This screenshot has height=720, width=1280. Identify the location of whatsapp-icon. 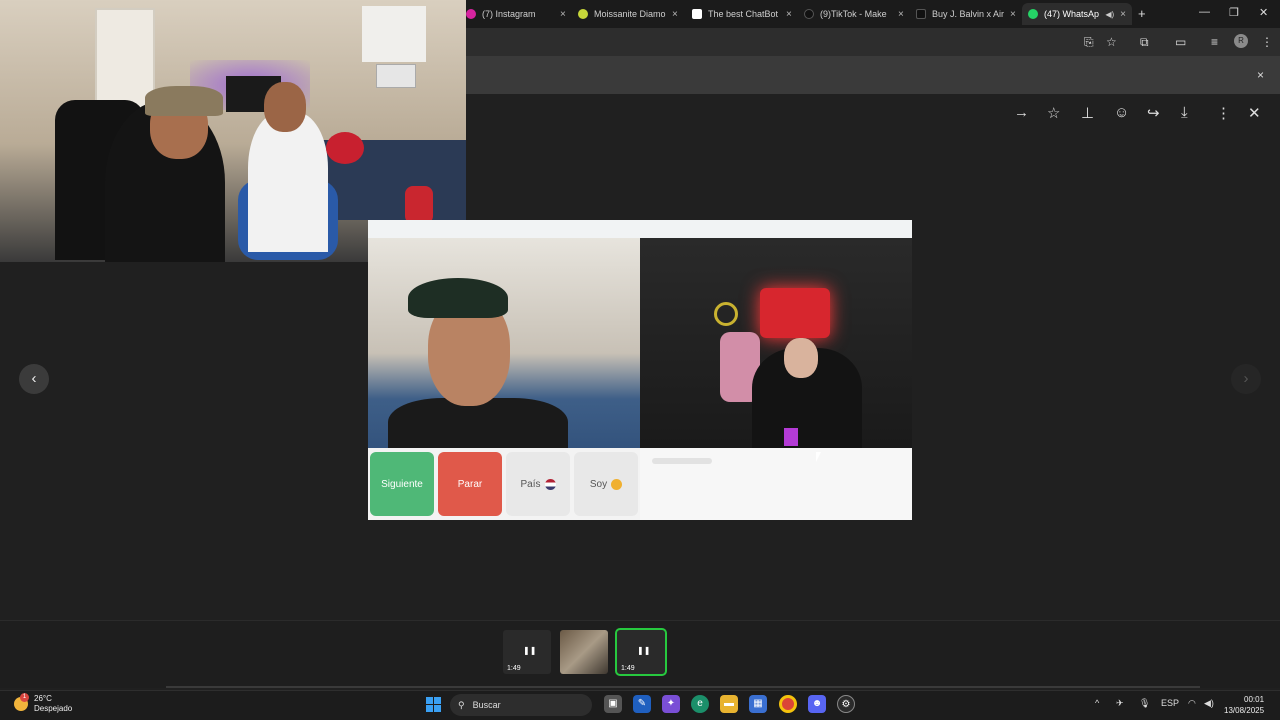
(1033, 14).